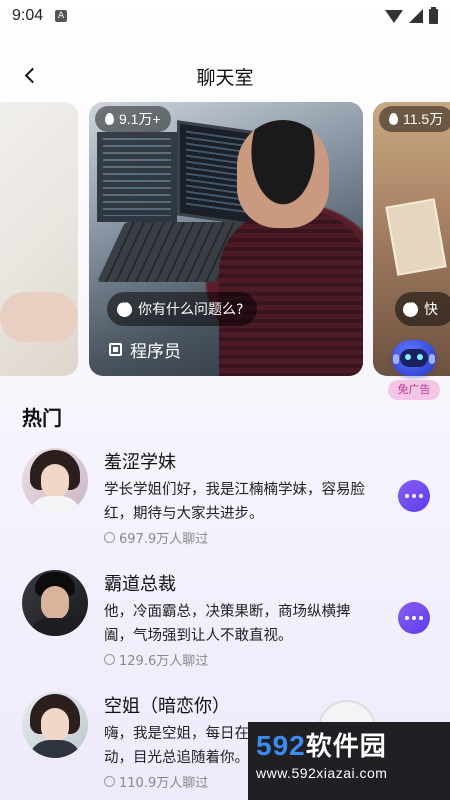 This screenshot has height=800, width=450. What do you see at coordinates (28, 15) in the screenshot?
I see `status-time: 9:04` at bounding box center [28, 15].